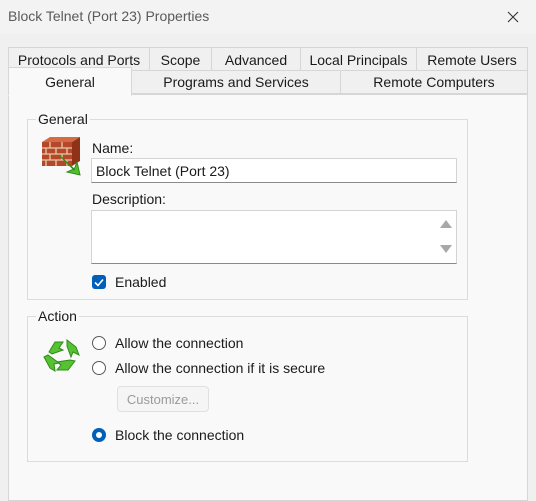 Image resolution: width=536 pixels, height=501 pixels. What do you see at coordinates (472, 59) in the screenshot?
I see `tab-remote-users: Remote Users` at bounding box center [472, 59].